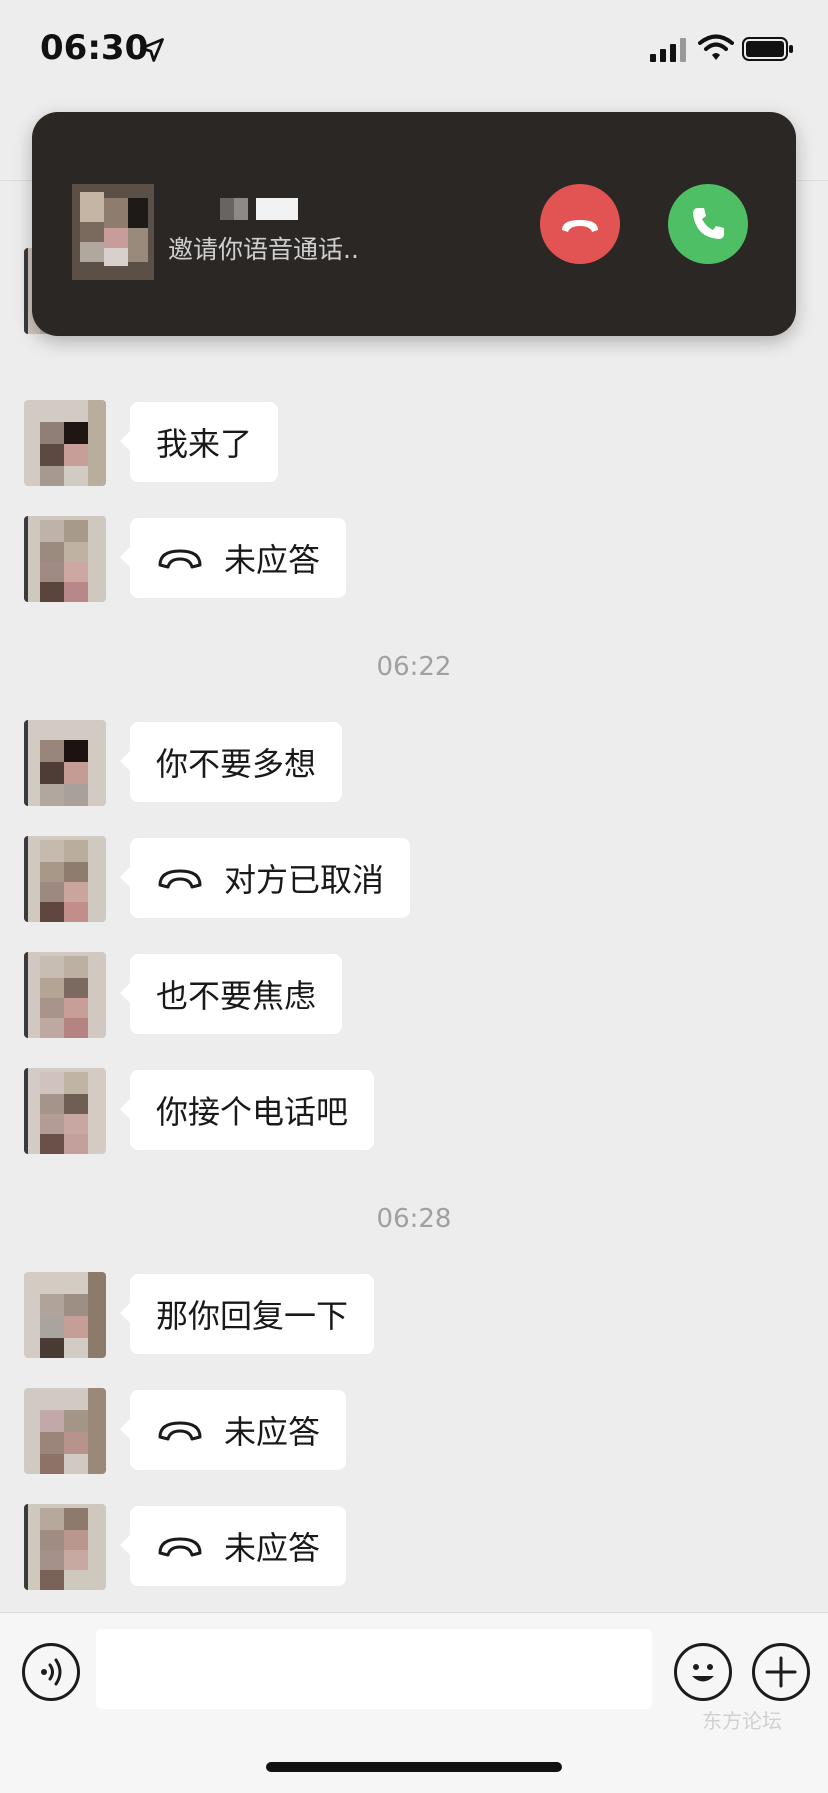 The width and height of the screenshot is (828, 1793). I want to click on voice-input-button, so click(51, 1672).